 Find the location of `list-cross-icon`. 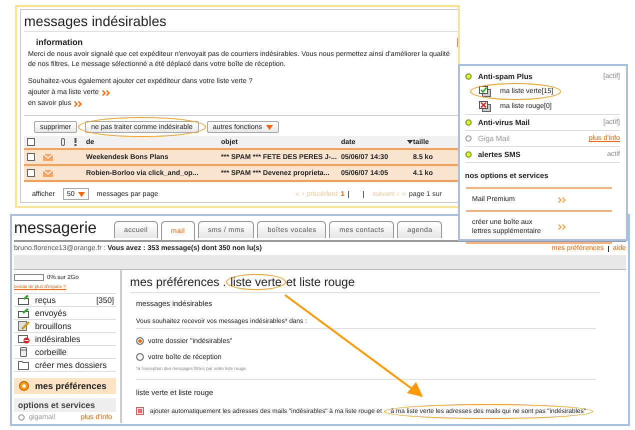

list-cross-icon is located at coordinates (485, 106).